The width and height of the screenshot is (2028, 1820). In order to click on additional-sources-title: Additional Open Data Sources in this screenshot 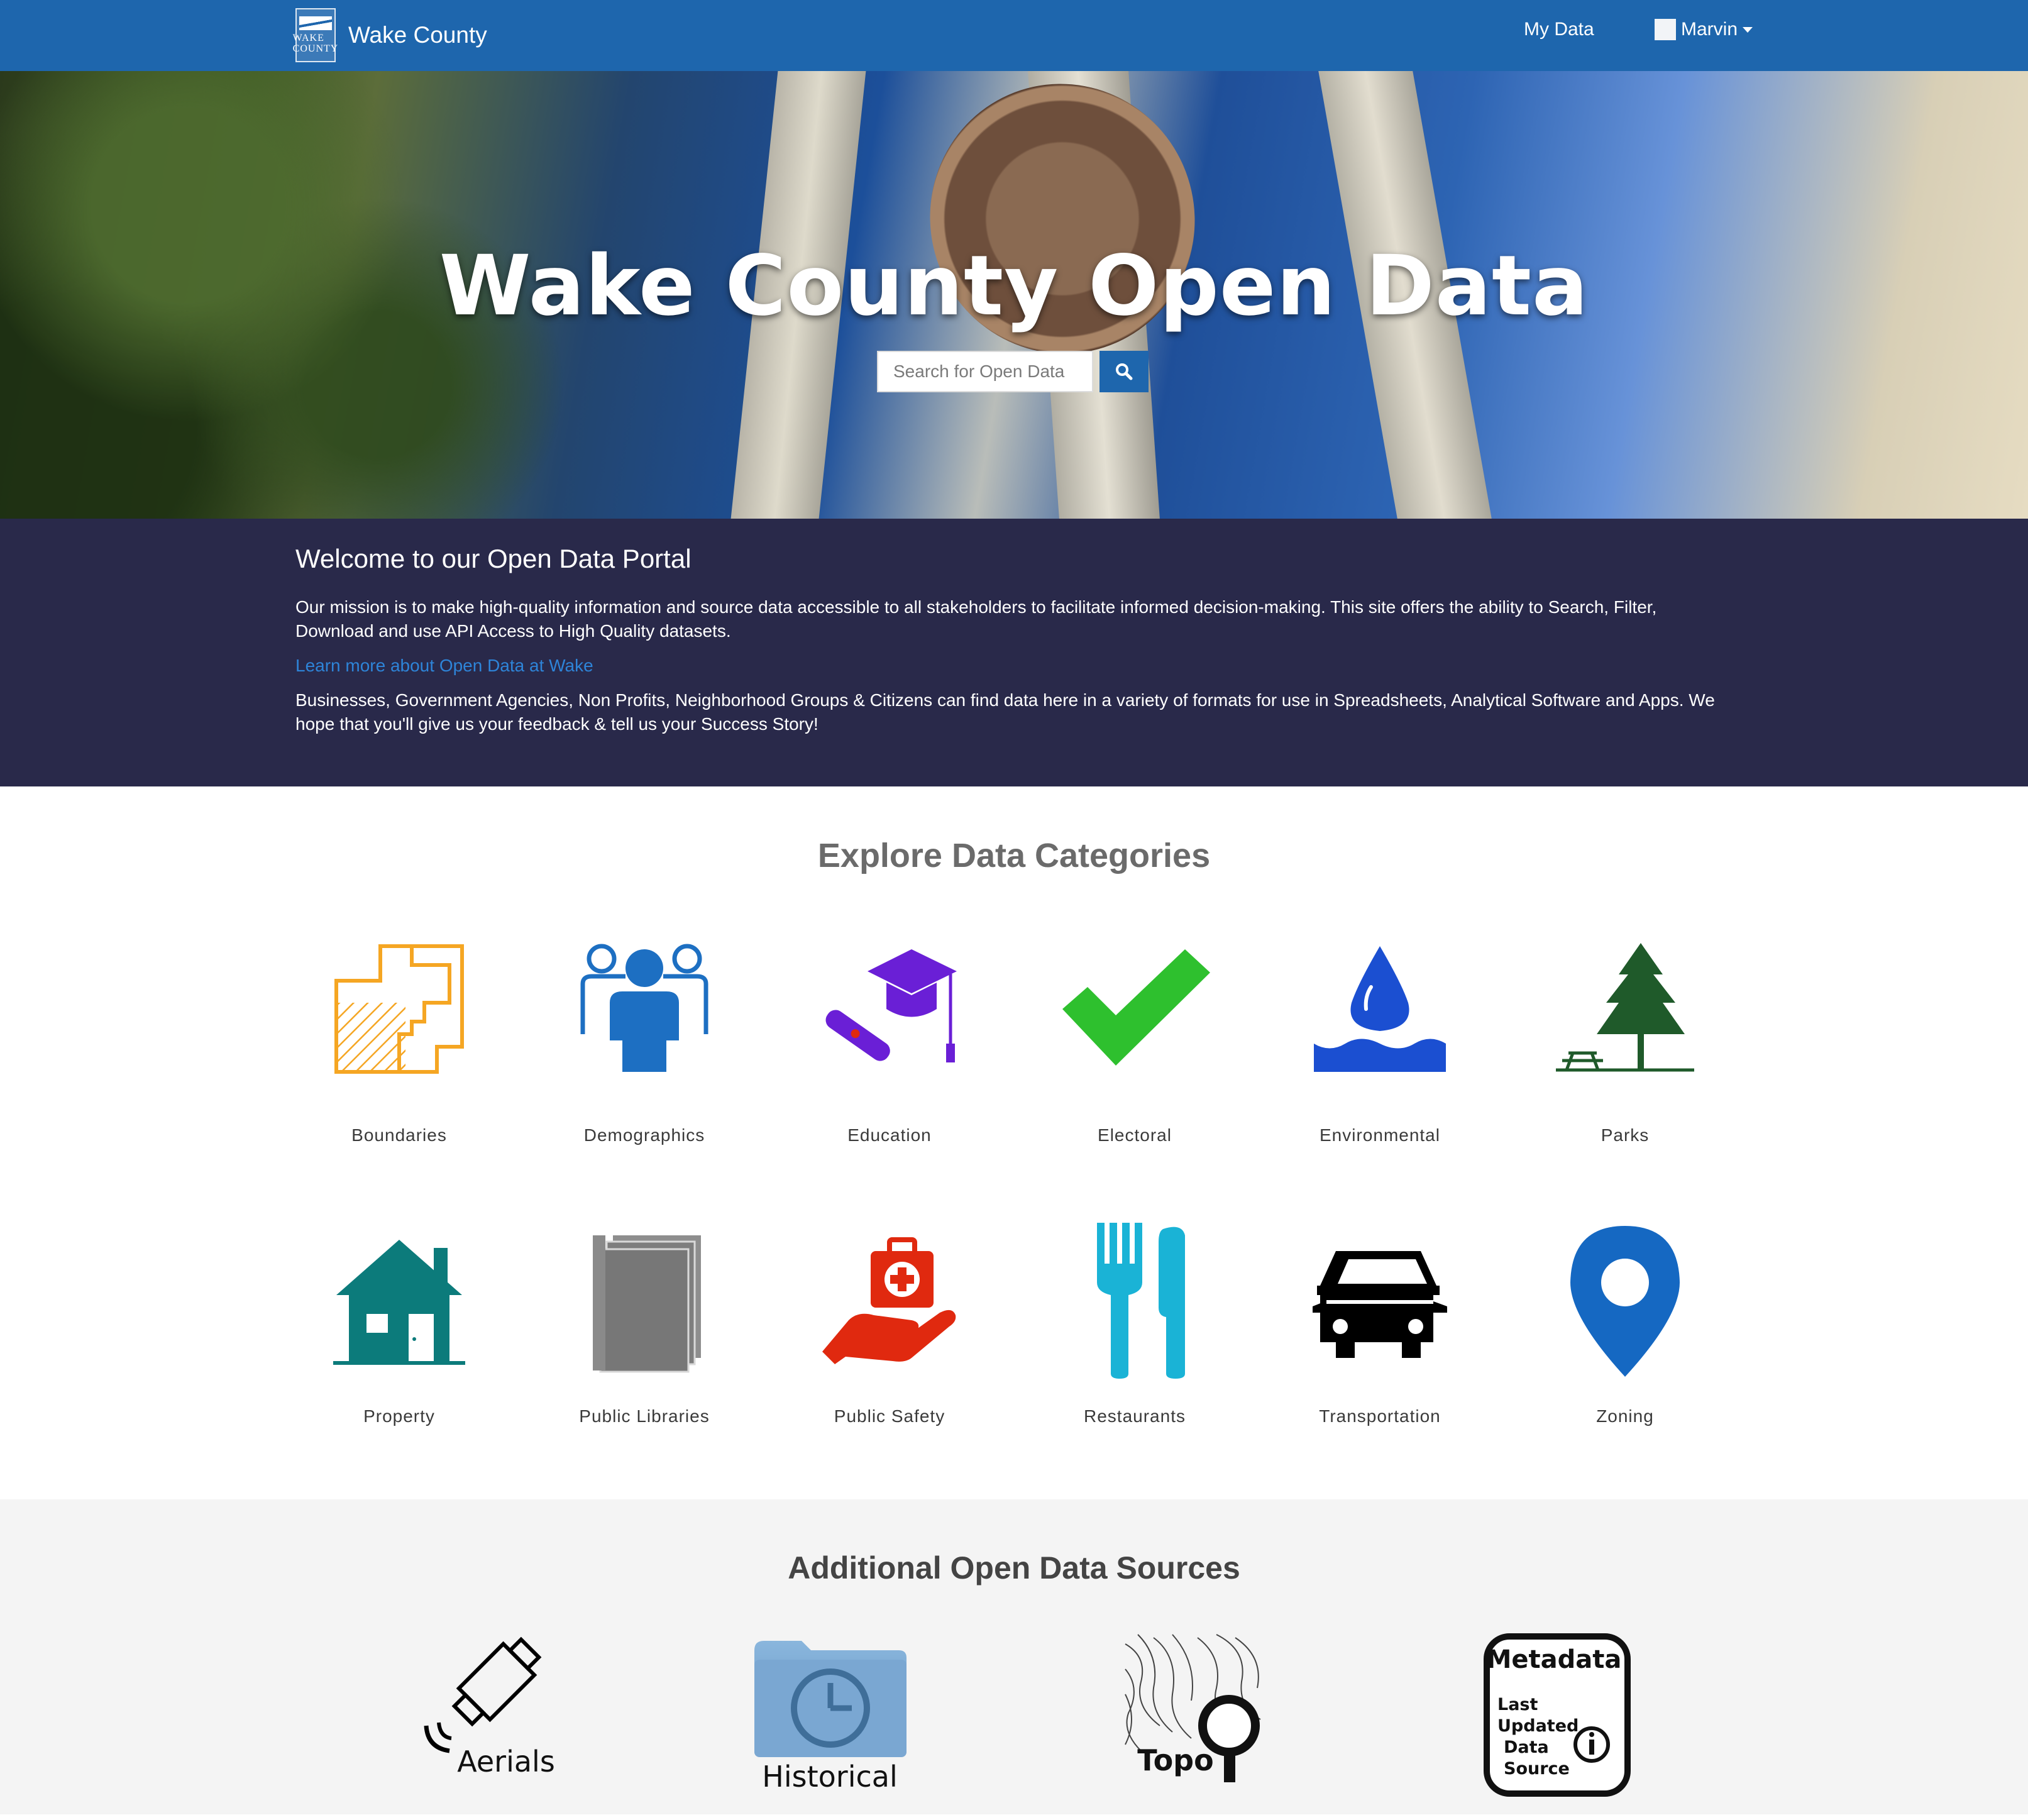, I will do `click(1014, 1568)`.